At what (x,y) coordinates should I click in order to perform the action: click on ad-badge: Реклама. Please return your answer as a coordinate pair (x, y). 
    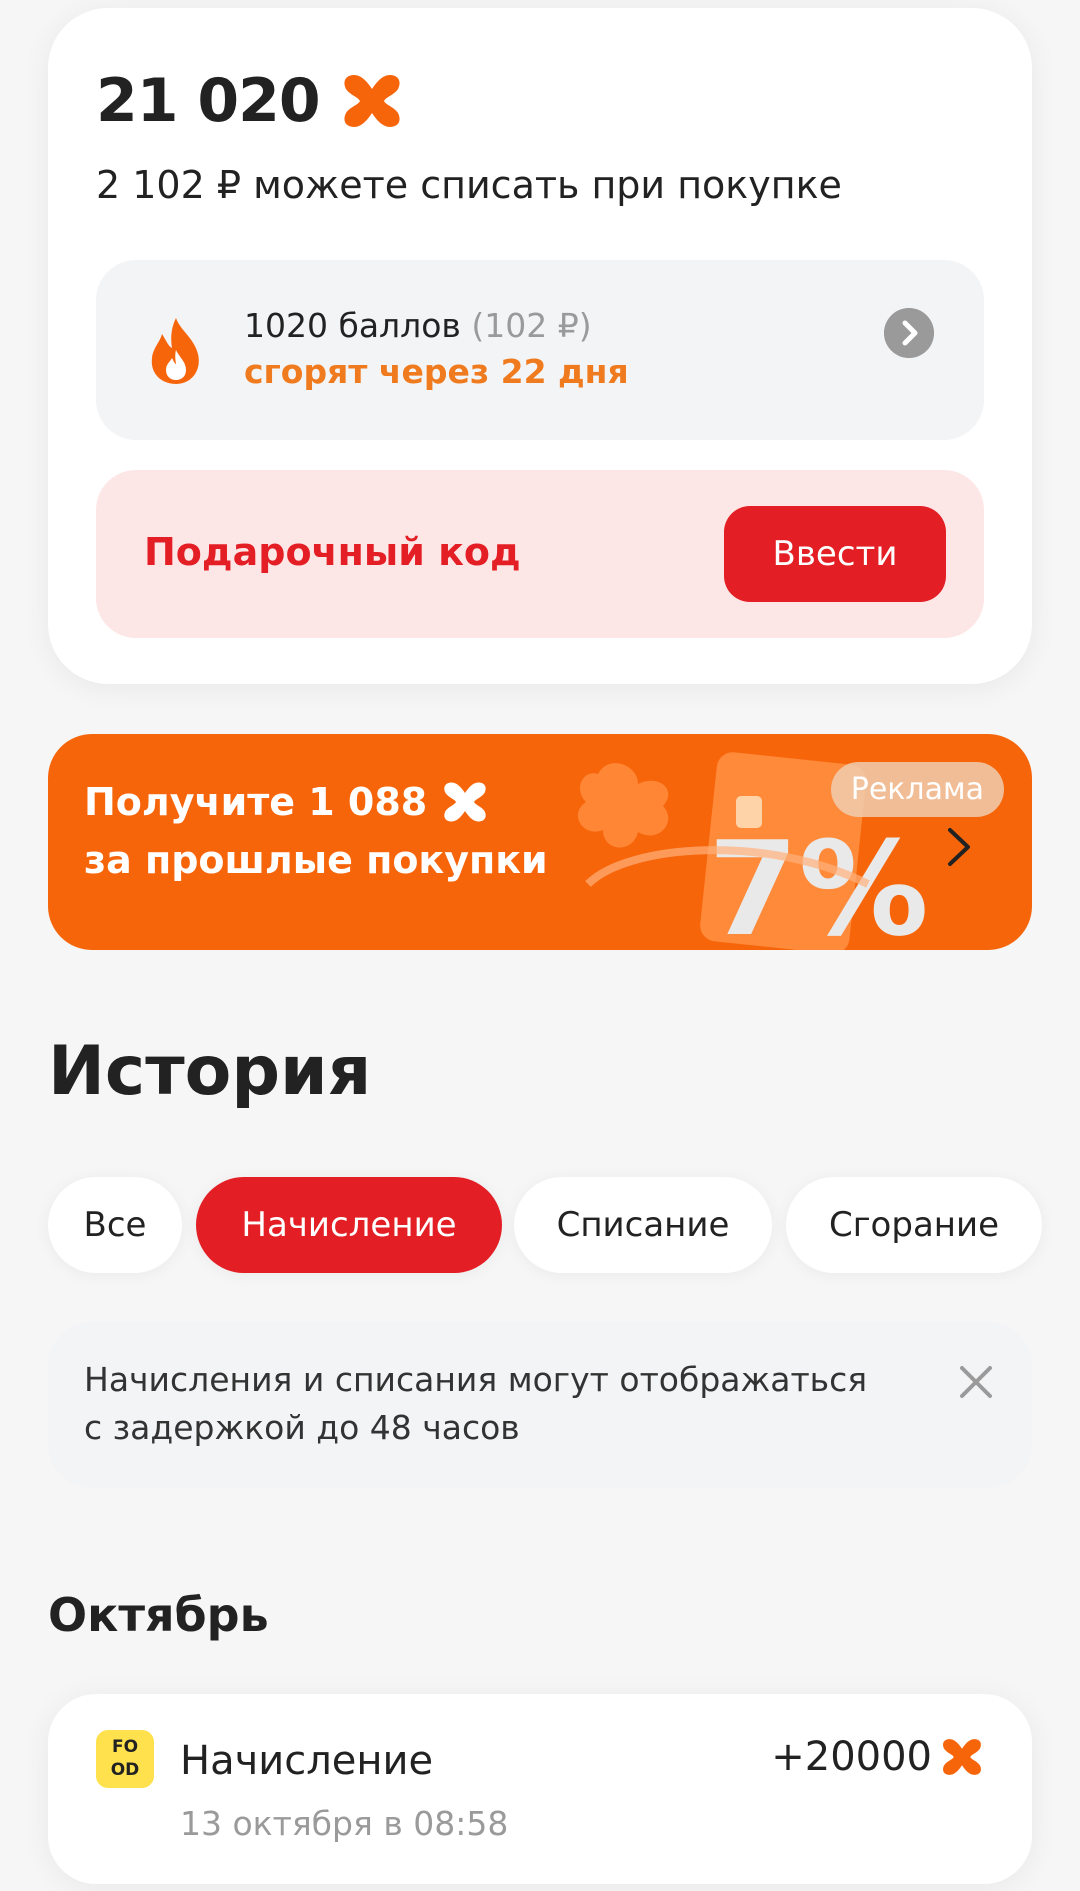
    Looking at the image, I should click on (917, 789).